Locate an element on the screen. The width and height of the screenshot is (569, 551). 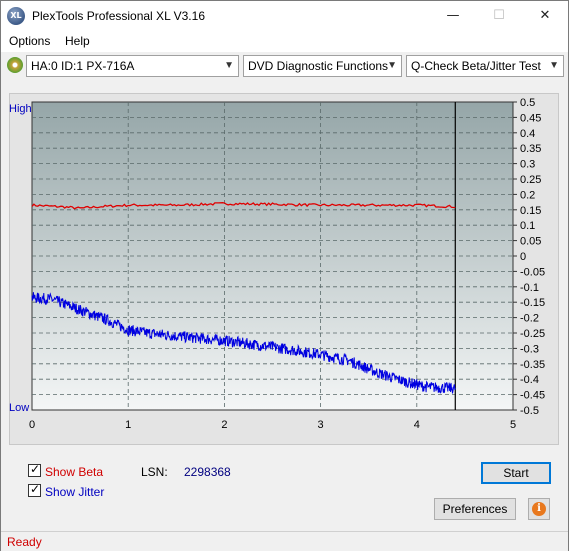
x-tick-label: 5 is located at coordinates (513, 425).